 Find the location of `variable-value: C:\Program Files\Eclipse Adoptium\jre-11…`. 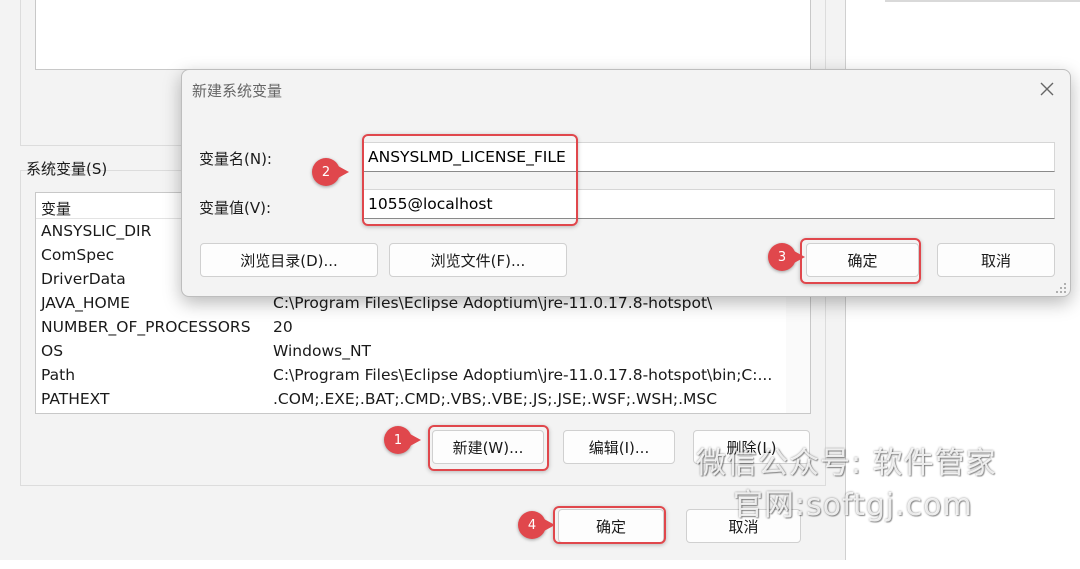

variable-value: C:\Program Files\Eclipse Adoptium\jre-11… is located at coordinates (523, 375).